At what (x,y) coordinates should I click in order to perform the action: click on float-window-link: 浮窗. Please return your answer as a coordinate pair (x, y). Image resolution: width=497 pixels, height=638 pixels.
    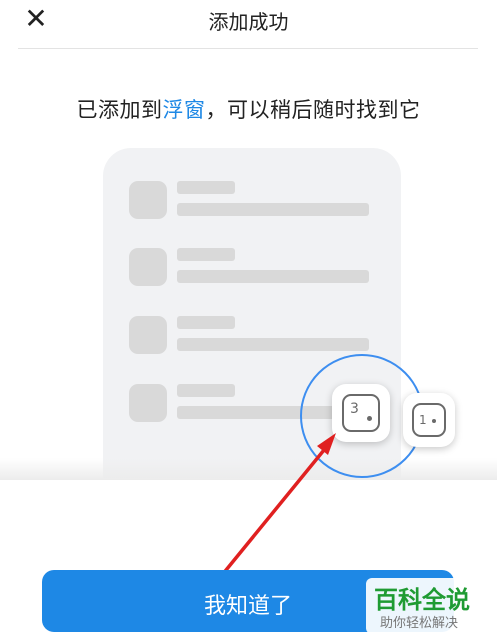
    Looking at the image, I should click on (184, 110).